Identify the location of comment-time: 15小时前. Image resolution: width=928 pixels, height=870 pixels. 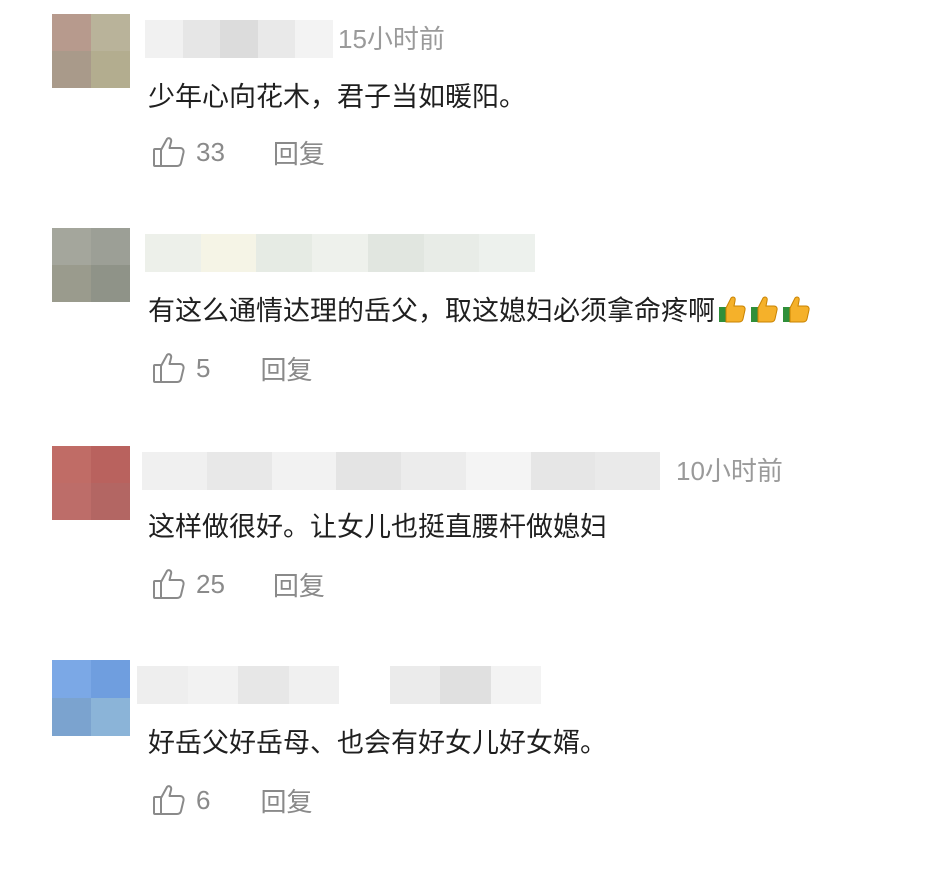
(391, 39).